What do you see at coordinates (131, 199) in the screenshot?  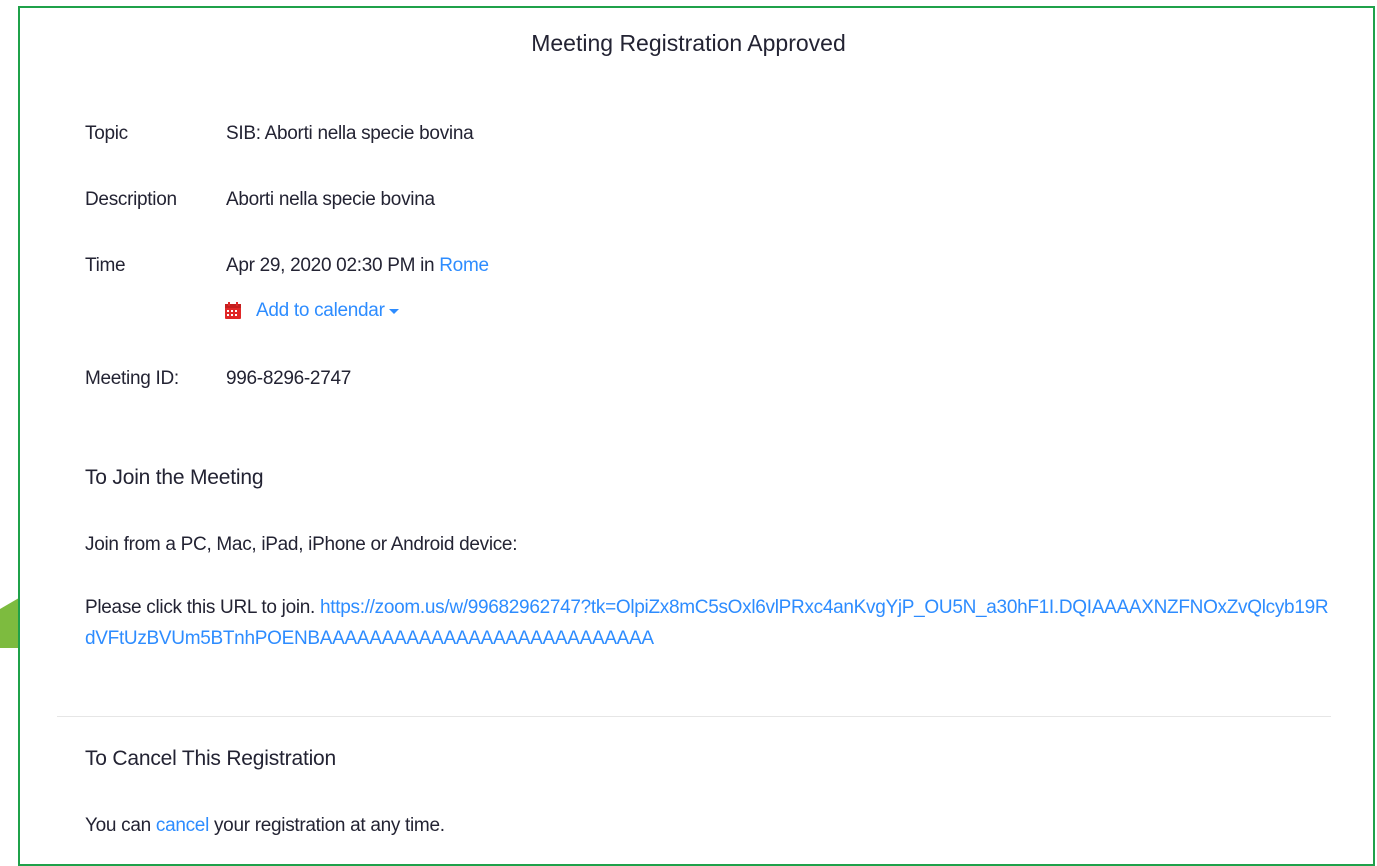 I see `description-label: Description` at bounding box center [131, 199].